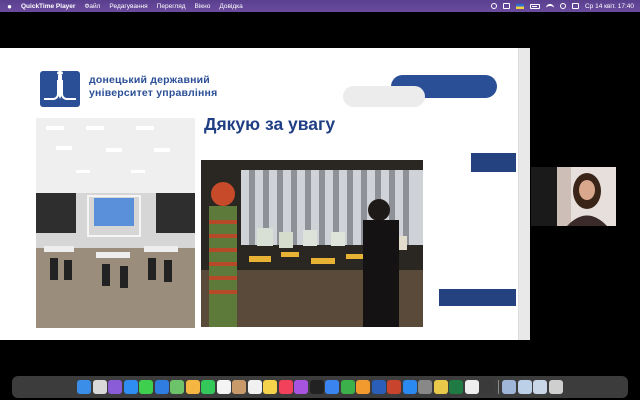  What do you see at coordinates (384, 96) in the screenshot?
I see `decor-gray-pill` at bounding box center [384, 96].